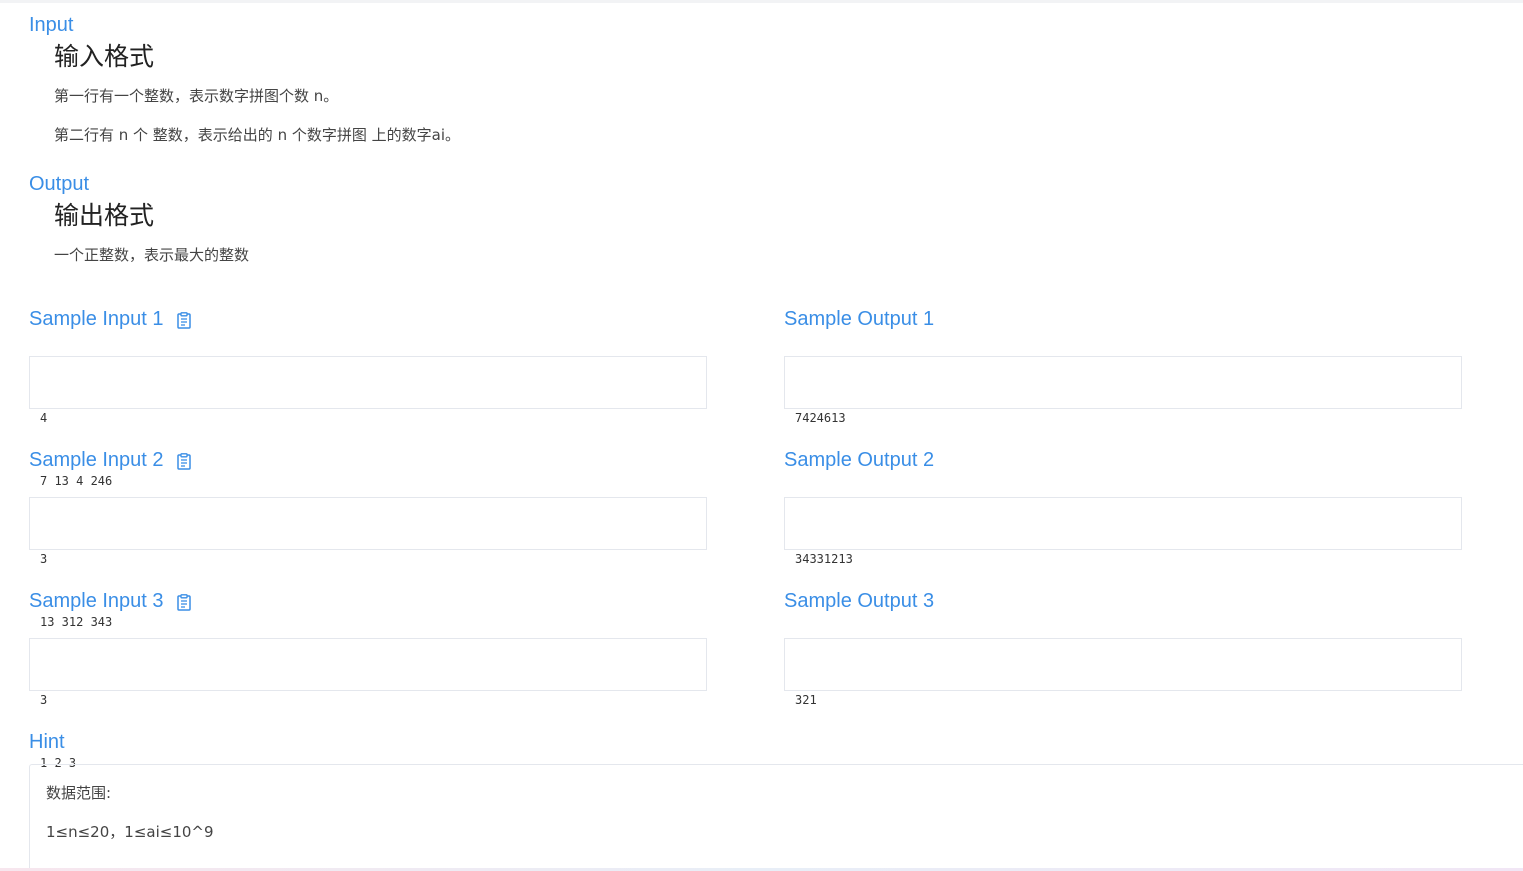  What do you see at coordinates (104, 215) in the screenshot?
I see `output-format-heading: 输出格式` at bounding box center [104, 215].